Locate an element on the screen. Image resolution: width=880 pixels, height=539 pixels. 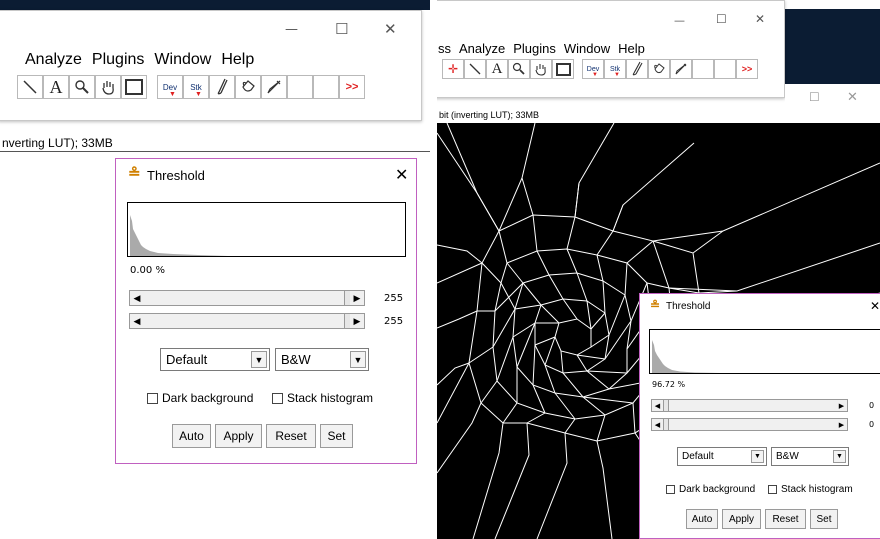
menu-bar: ss Analyze Plugins Window Help is located at coordinates (541, 48).